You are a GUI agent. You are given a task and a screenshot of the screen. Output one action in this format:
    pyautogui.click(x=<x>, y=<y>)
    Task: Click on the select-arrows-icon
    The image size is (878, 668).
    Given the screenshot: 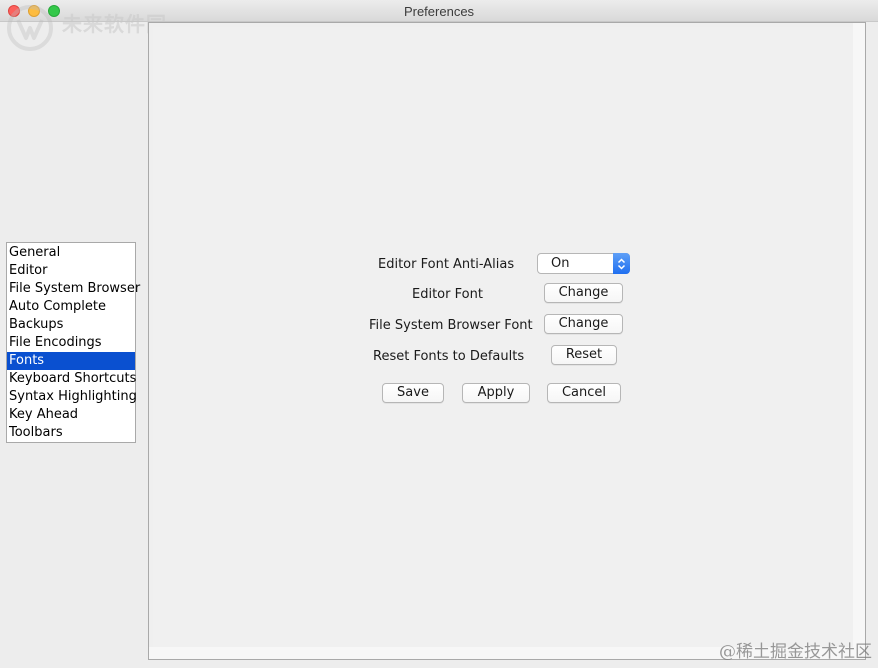 What is the action you would take?
    pyautogui.click(x=621, y=263)
    